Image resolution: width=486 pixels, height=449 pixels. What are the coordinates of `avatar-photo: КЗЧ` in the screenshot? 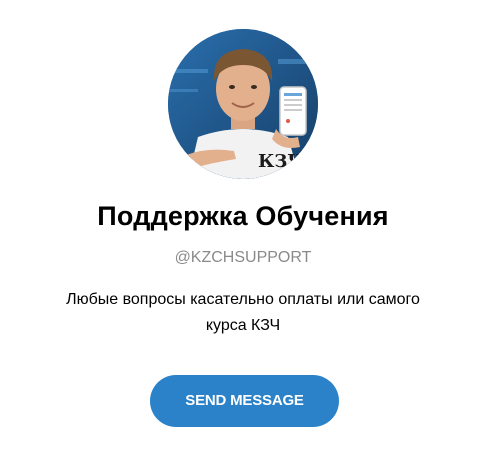 It's located at (243, 104).